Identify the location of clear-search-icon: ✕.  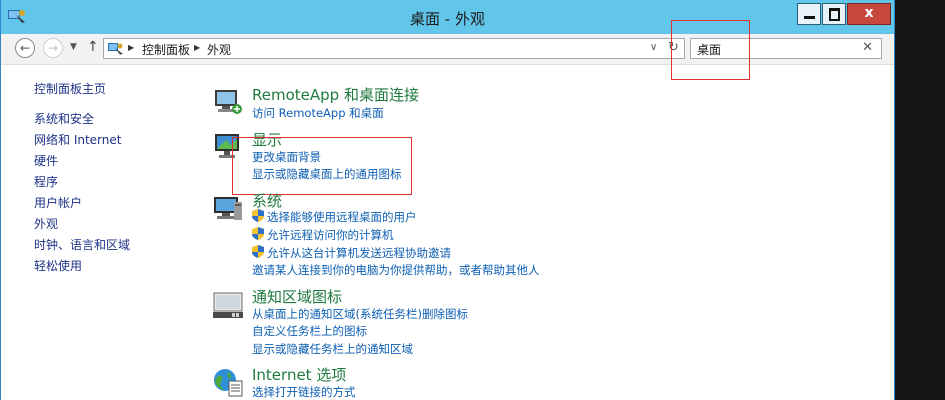
(867, 47).